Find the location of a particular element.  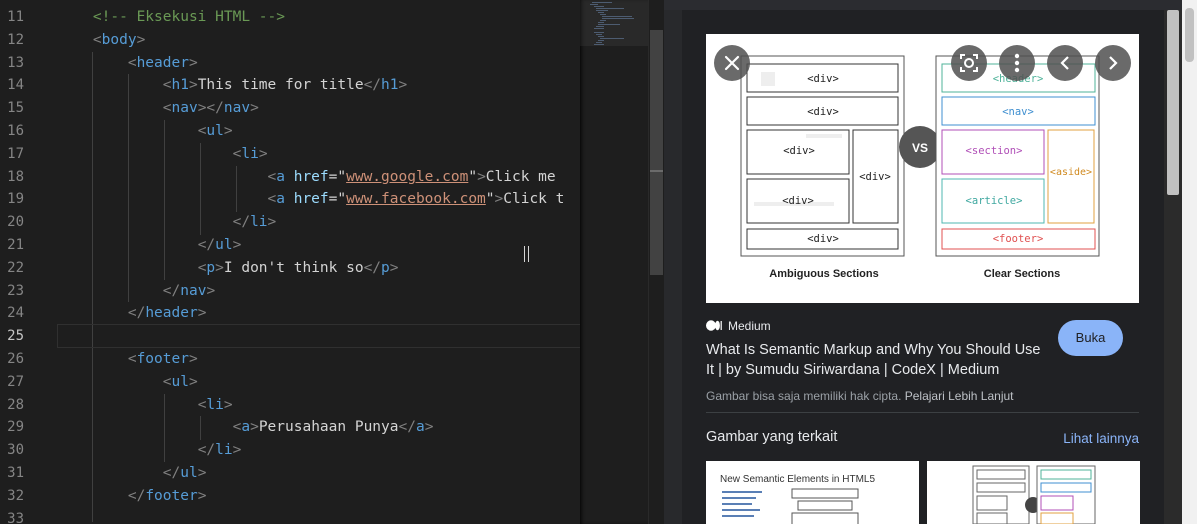

link-href-facebook: www.facebook.com is located at coordinates (416, 199).